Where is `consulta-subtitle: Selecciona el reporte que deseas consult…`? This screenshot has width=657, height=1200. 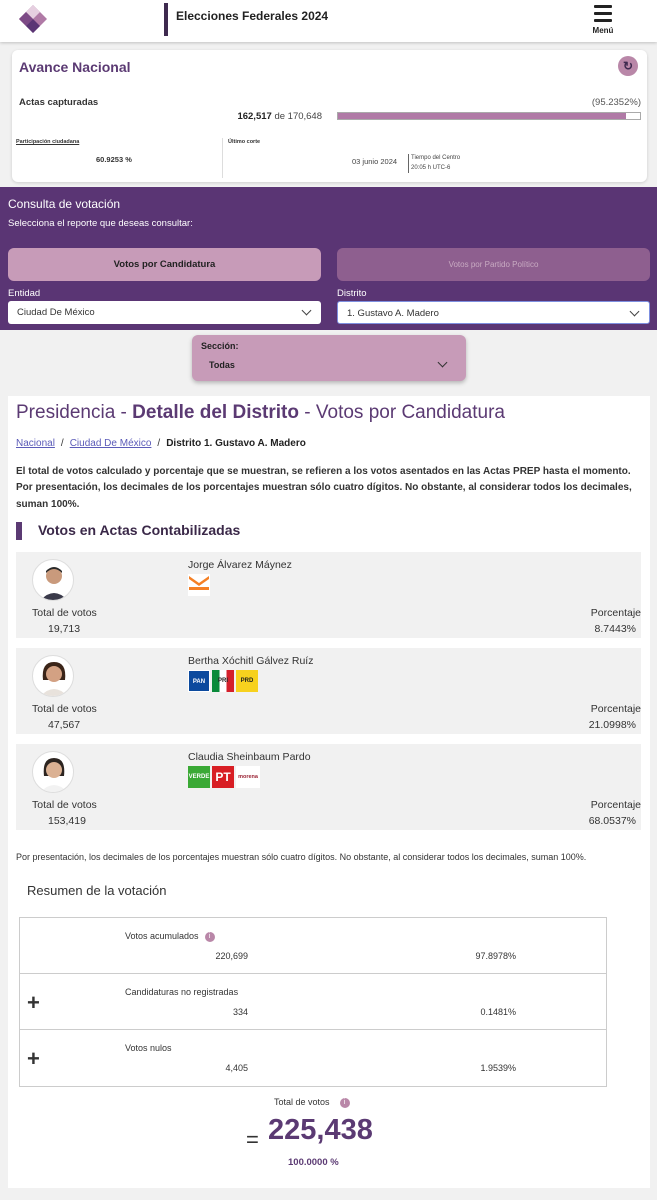
consulta-subtitle: Selecciona el reporte que deseas consult… is located at coordinates (100, 223).